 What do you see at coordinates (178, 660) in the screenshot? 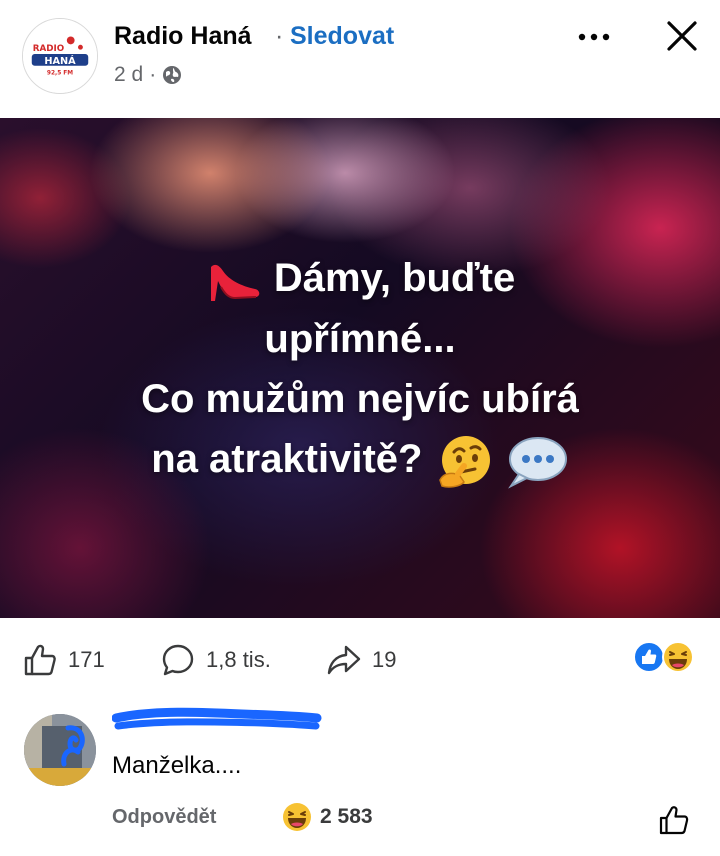
I see `comment-icon` at bounding box center [178, 660].